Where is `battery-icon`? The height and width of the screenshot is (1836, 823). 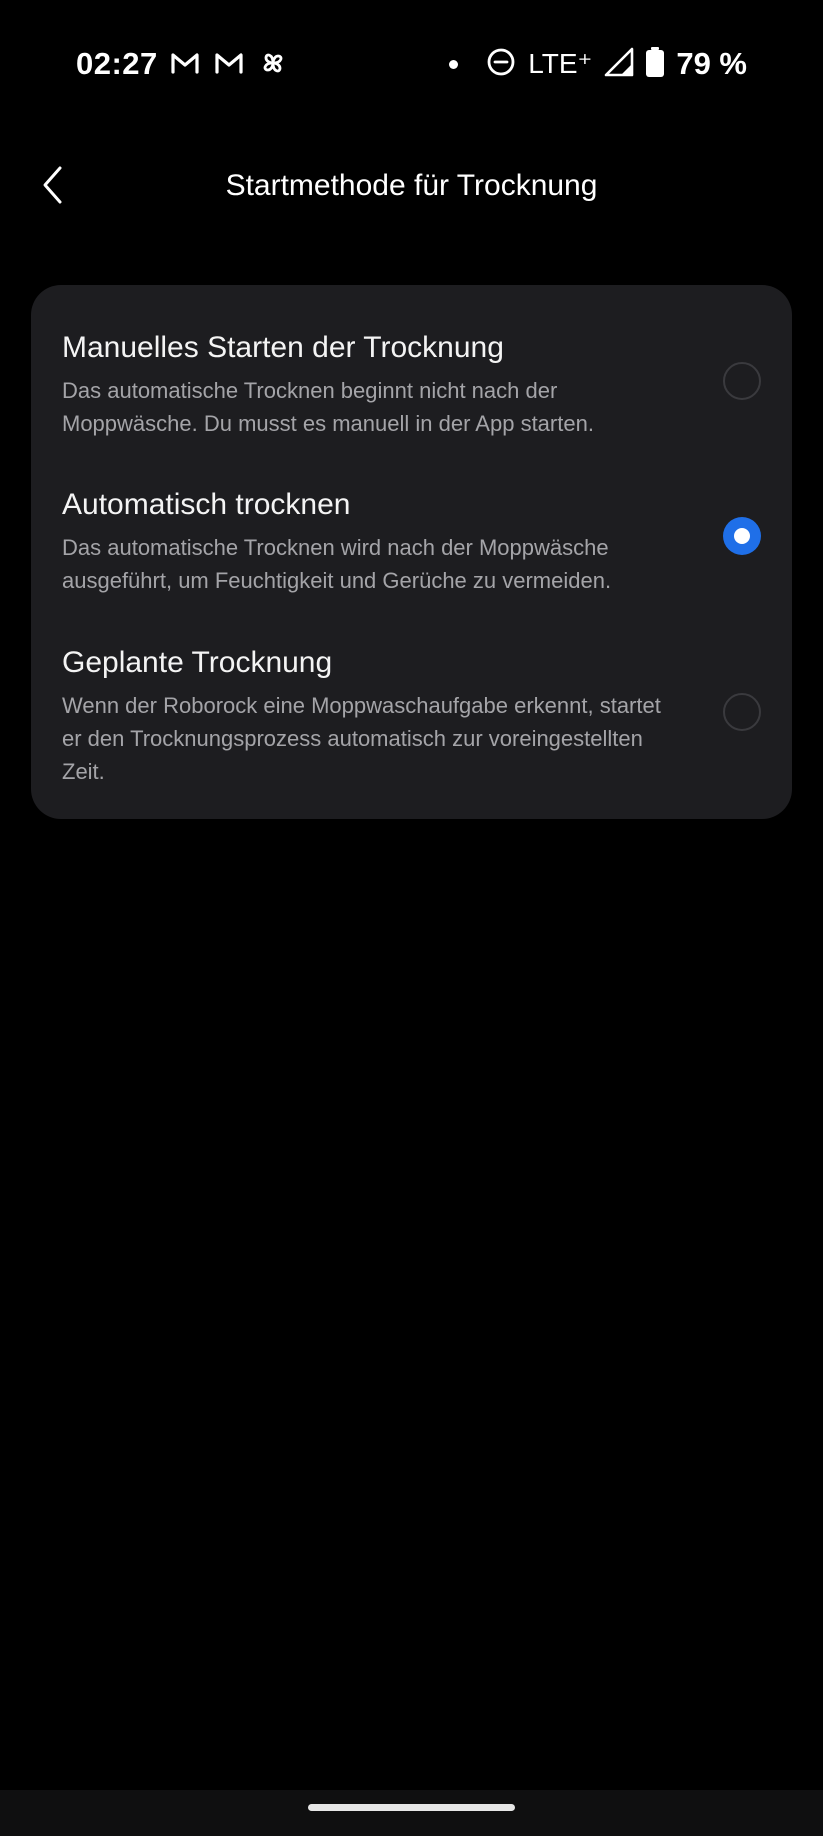
battery-icon is located at coordinates (655, 64).